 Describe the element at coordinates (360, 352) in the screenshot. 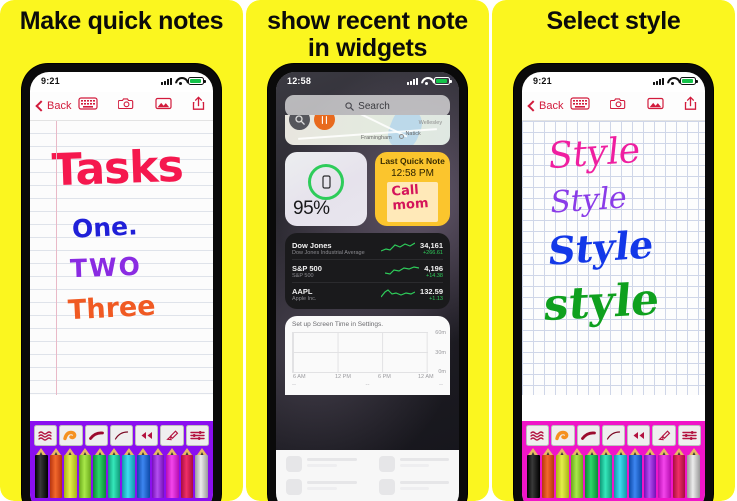

I see `screen-time-chart` at that location.